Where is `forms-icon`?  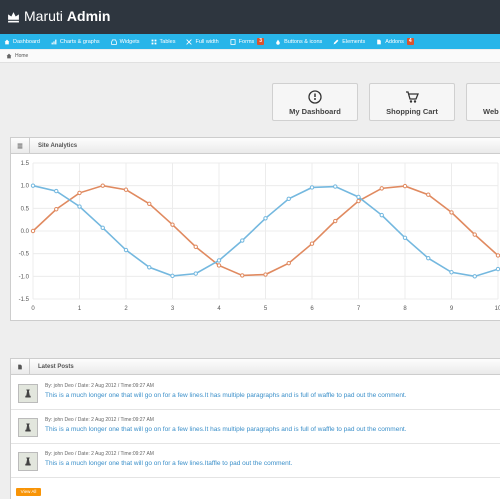 forms-icon is located at coordinates (233, 41).